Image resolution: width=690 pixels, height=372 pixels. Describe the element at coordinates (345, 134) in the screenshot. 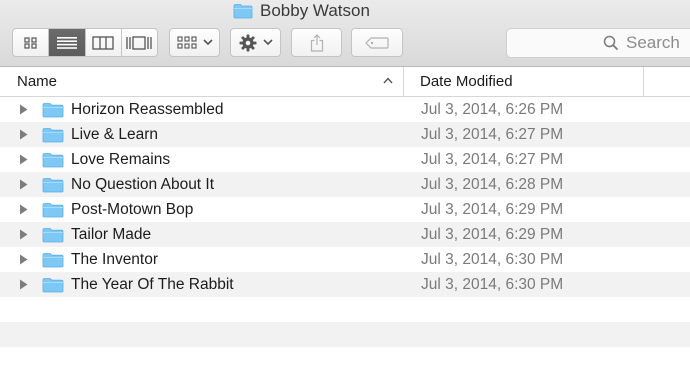

I see `list-item: Live & Learn Jul 3, 2014, 6:27 PM` at that location.